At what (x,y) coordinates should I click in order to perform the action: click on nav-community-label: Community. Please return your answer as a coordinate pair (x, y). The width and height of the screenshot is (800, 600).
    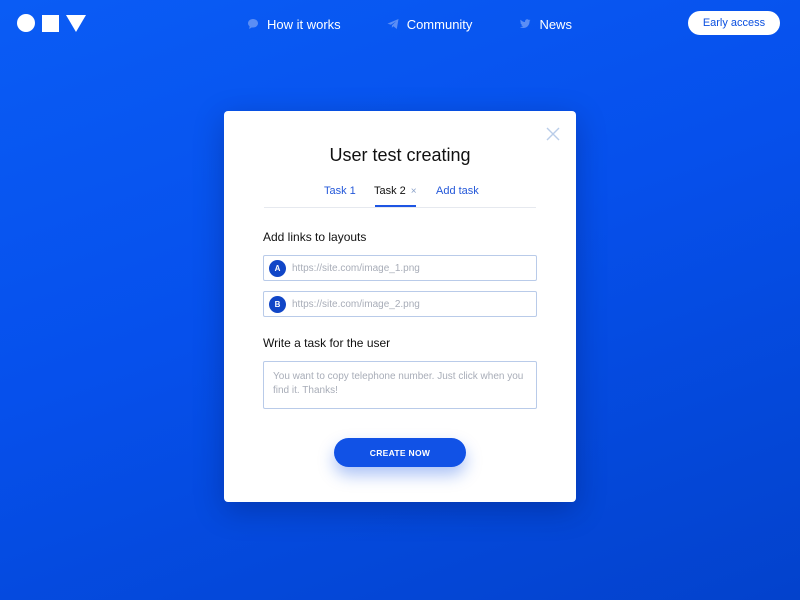
    Looking at the image, I should click on (439, 24).